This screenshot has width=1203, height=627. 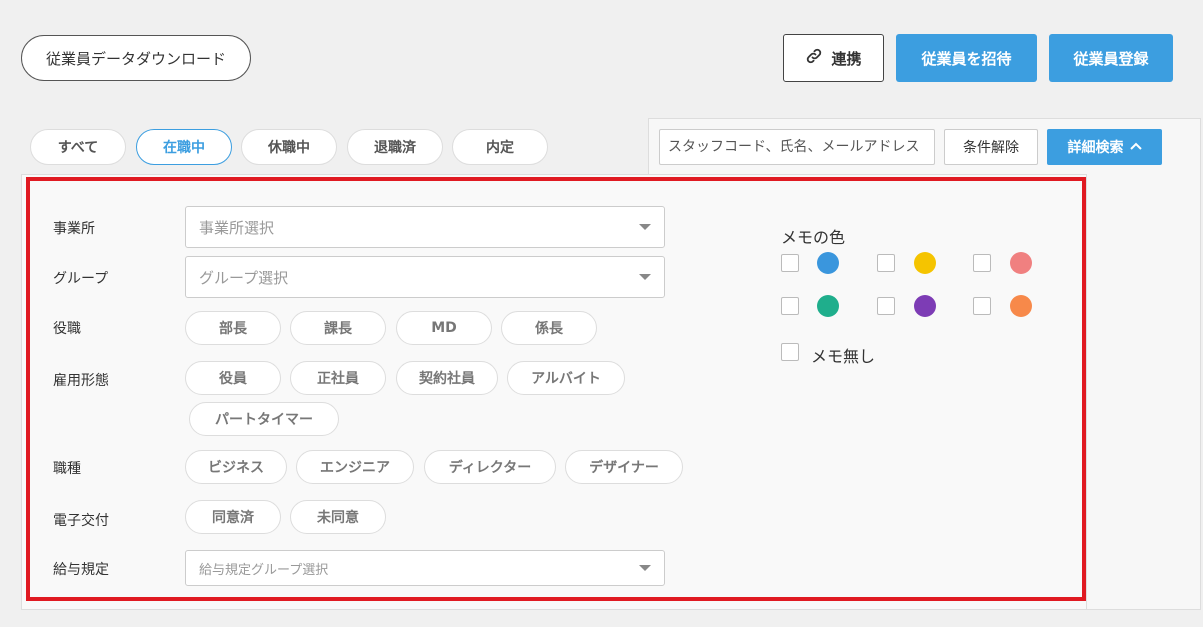 I want to click on detail-search-label: 詳細検索, so click(x=1095, y=148).